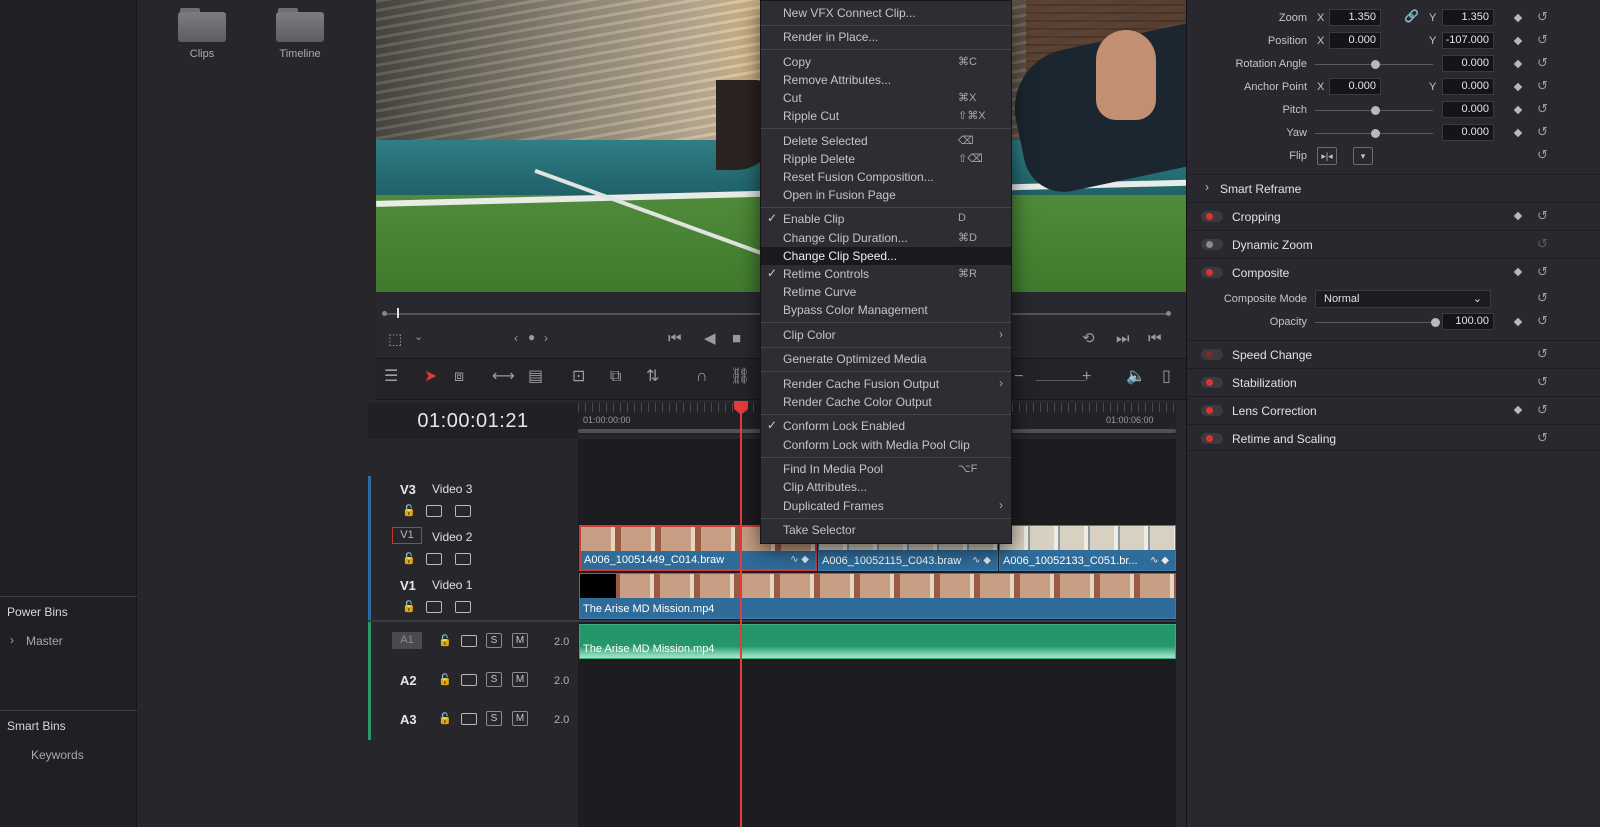  I want to click on chevron-down-icon: ⌄, so click(418, 337).